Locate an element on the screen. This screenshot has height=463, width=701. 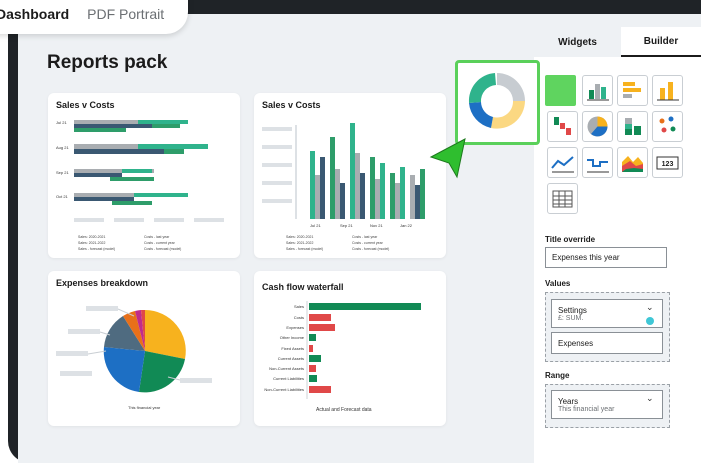
tick-label: Oct 21 is located at coordinates (62, 196).